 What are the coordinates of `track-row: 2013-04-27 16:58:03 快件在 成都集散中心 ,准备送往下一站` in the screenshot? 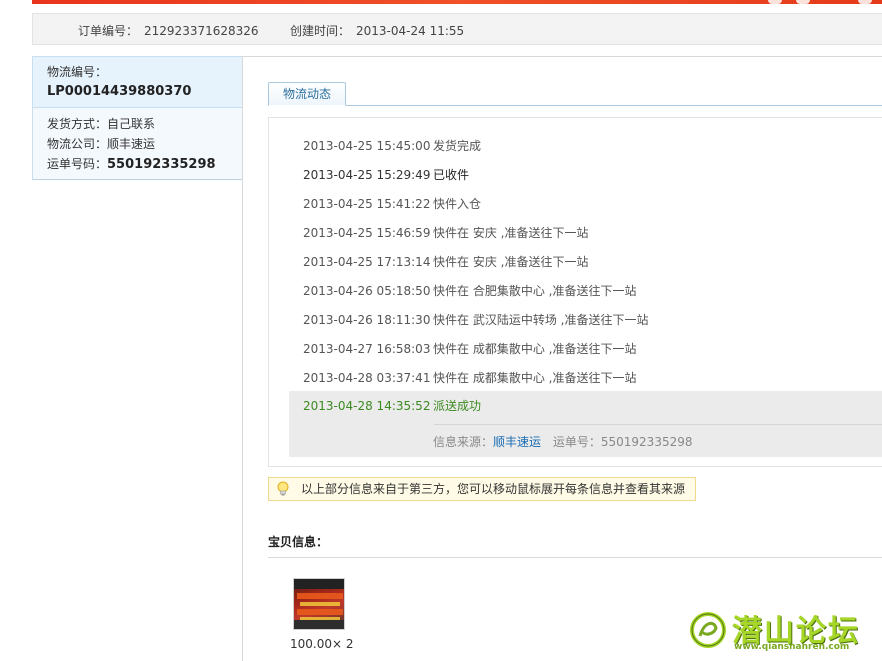 It's located at (469, 348).